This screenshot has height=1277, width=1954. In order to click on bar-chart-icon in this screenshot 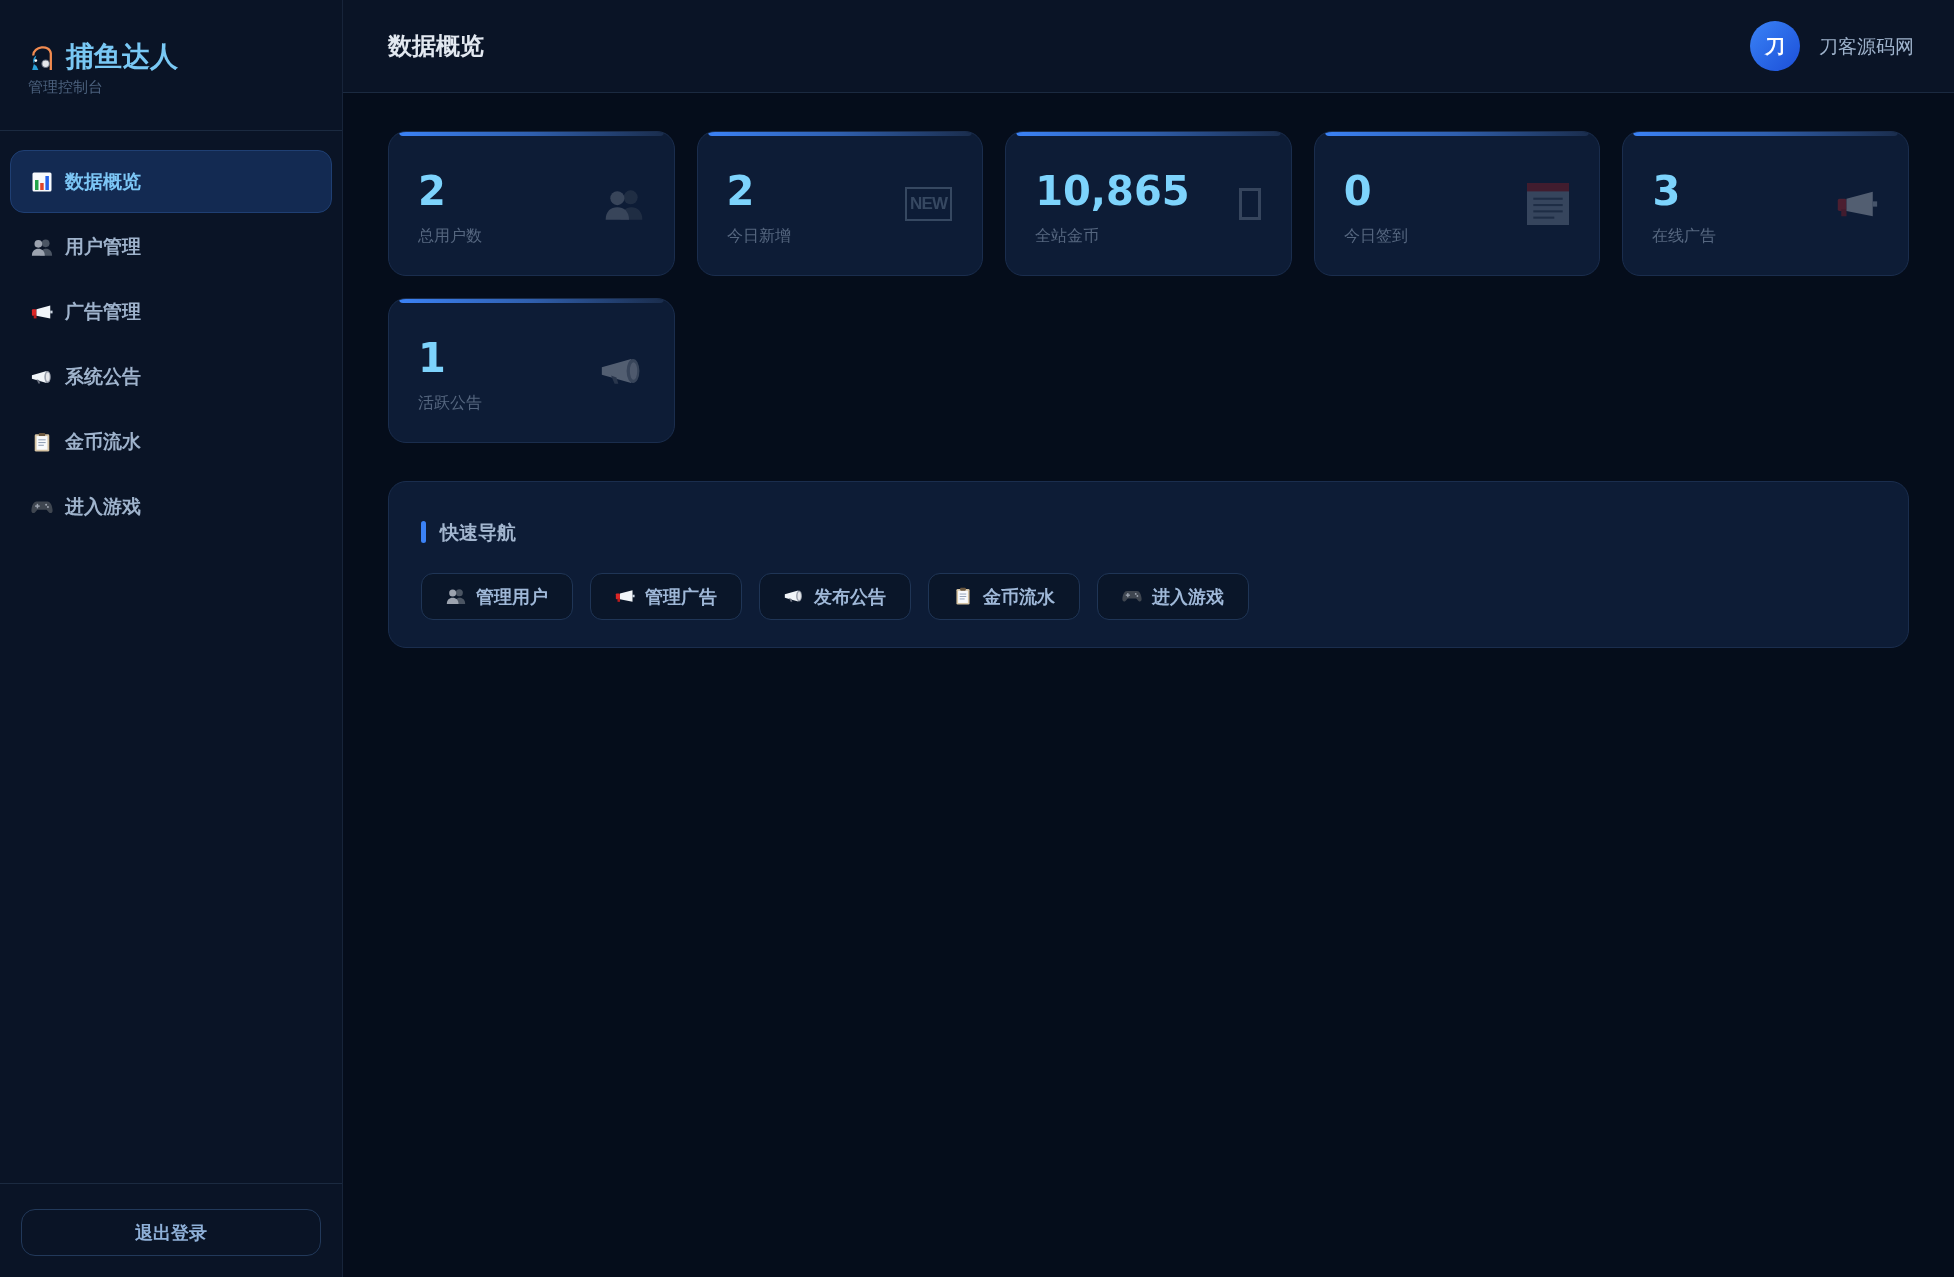, I will do `click(42, 181)`.